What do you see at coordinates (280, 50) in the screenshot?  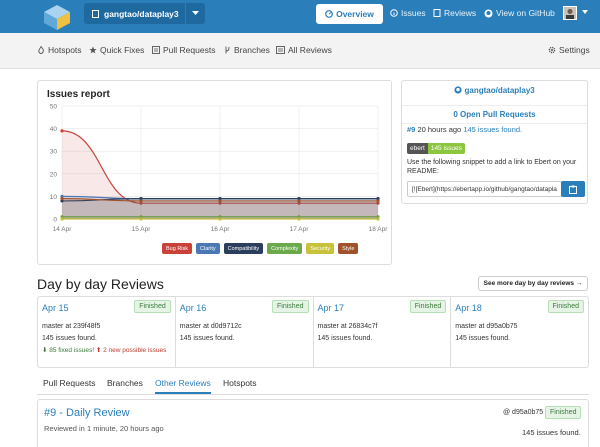 I see `list-icon` at bounding box center [280, 50].